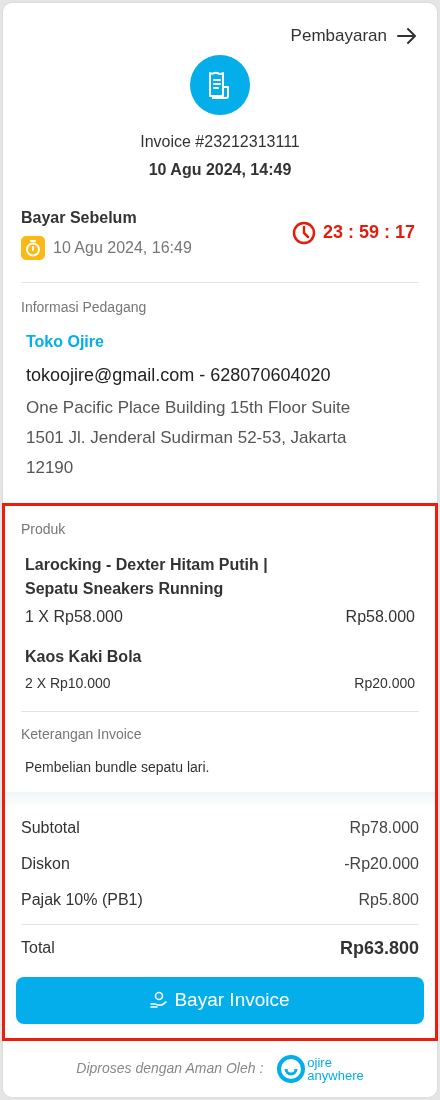  Describe the element at coordinates (68, 683) in the screenshot. I see `quantity-price: 2 X Rp10.000` at that location.